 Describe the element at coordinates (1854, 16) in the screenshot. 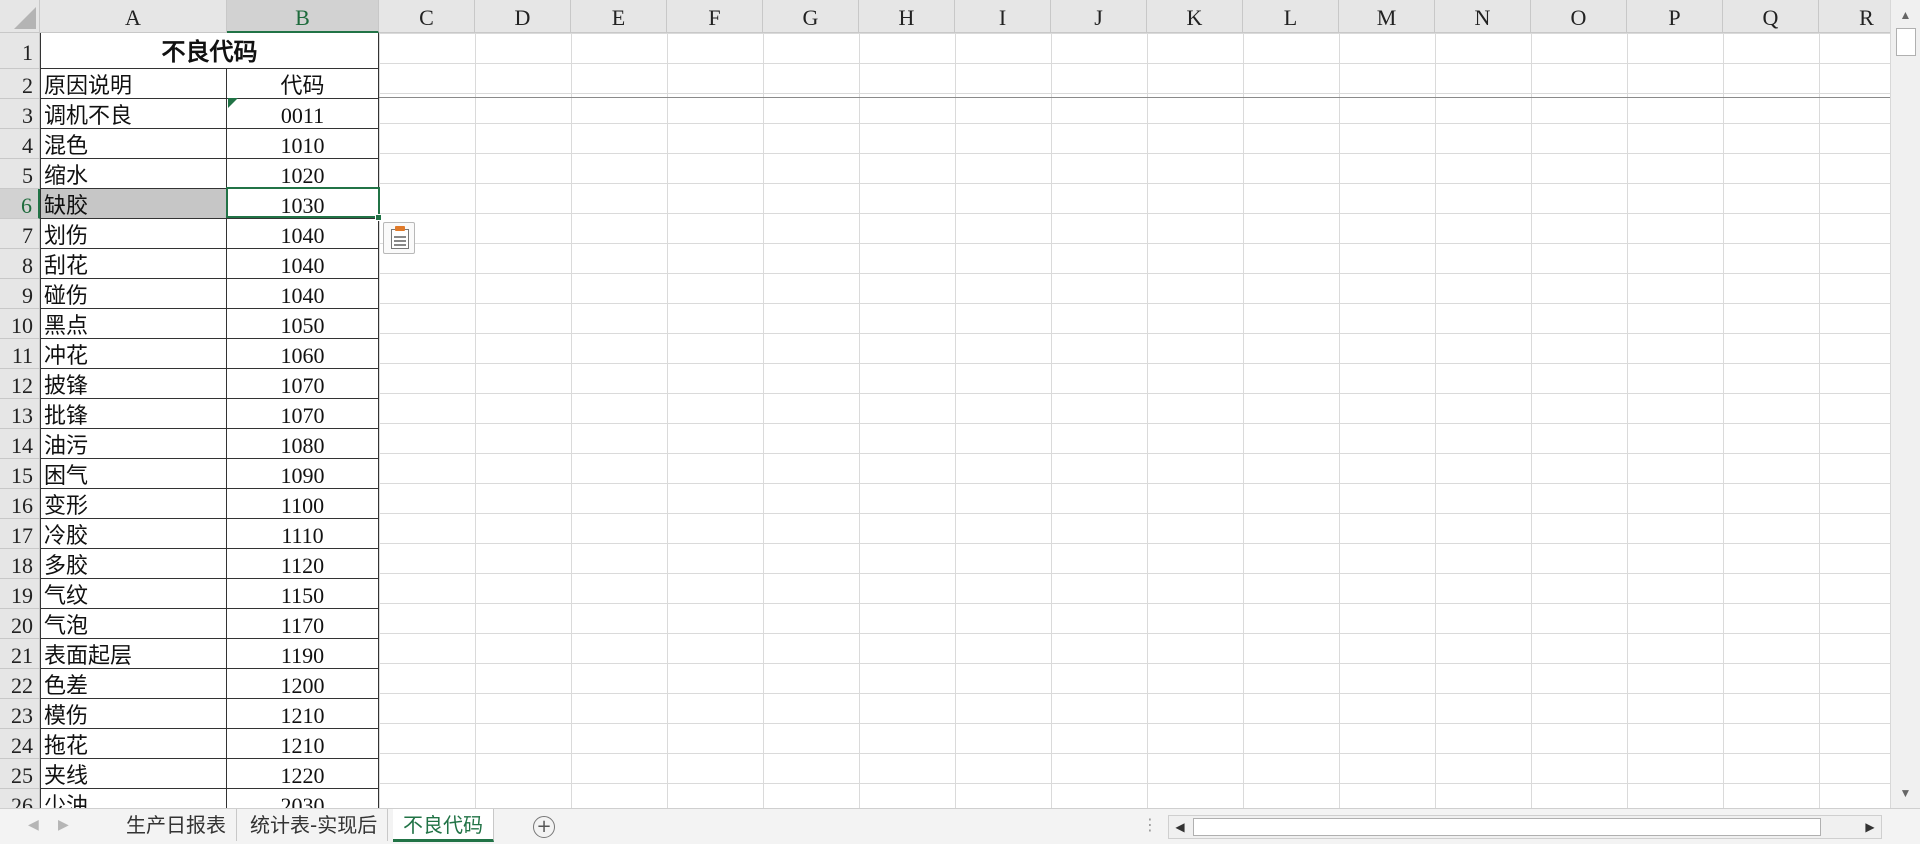

I see `column-header: R` at that location.